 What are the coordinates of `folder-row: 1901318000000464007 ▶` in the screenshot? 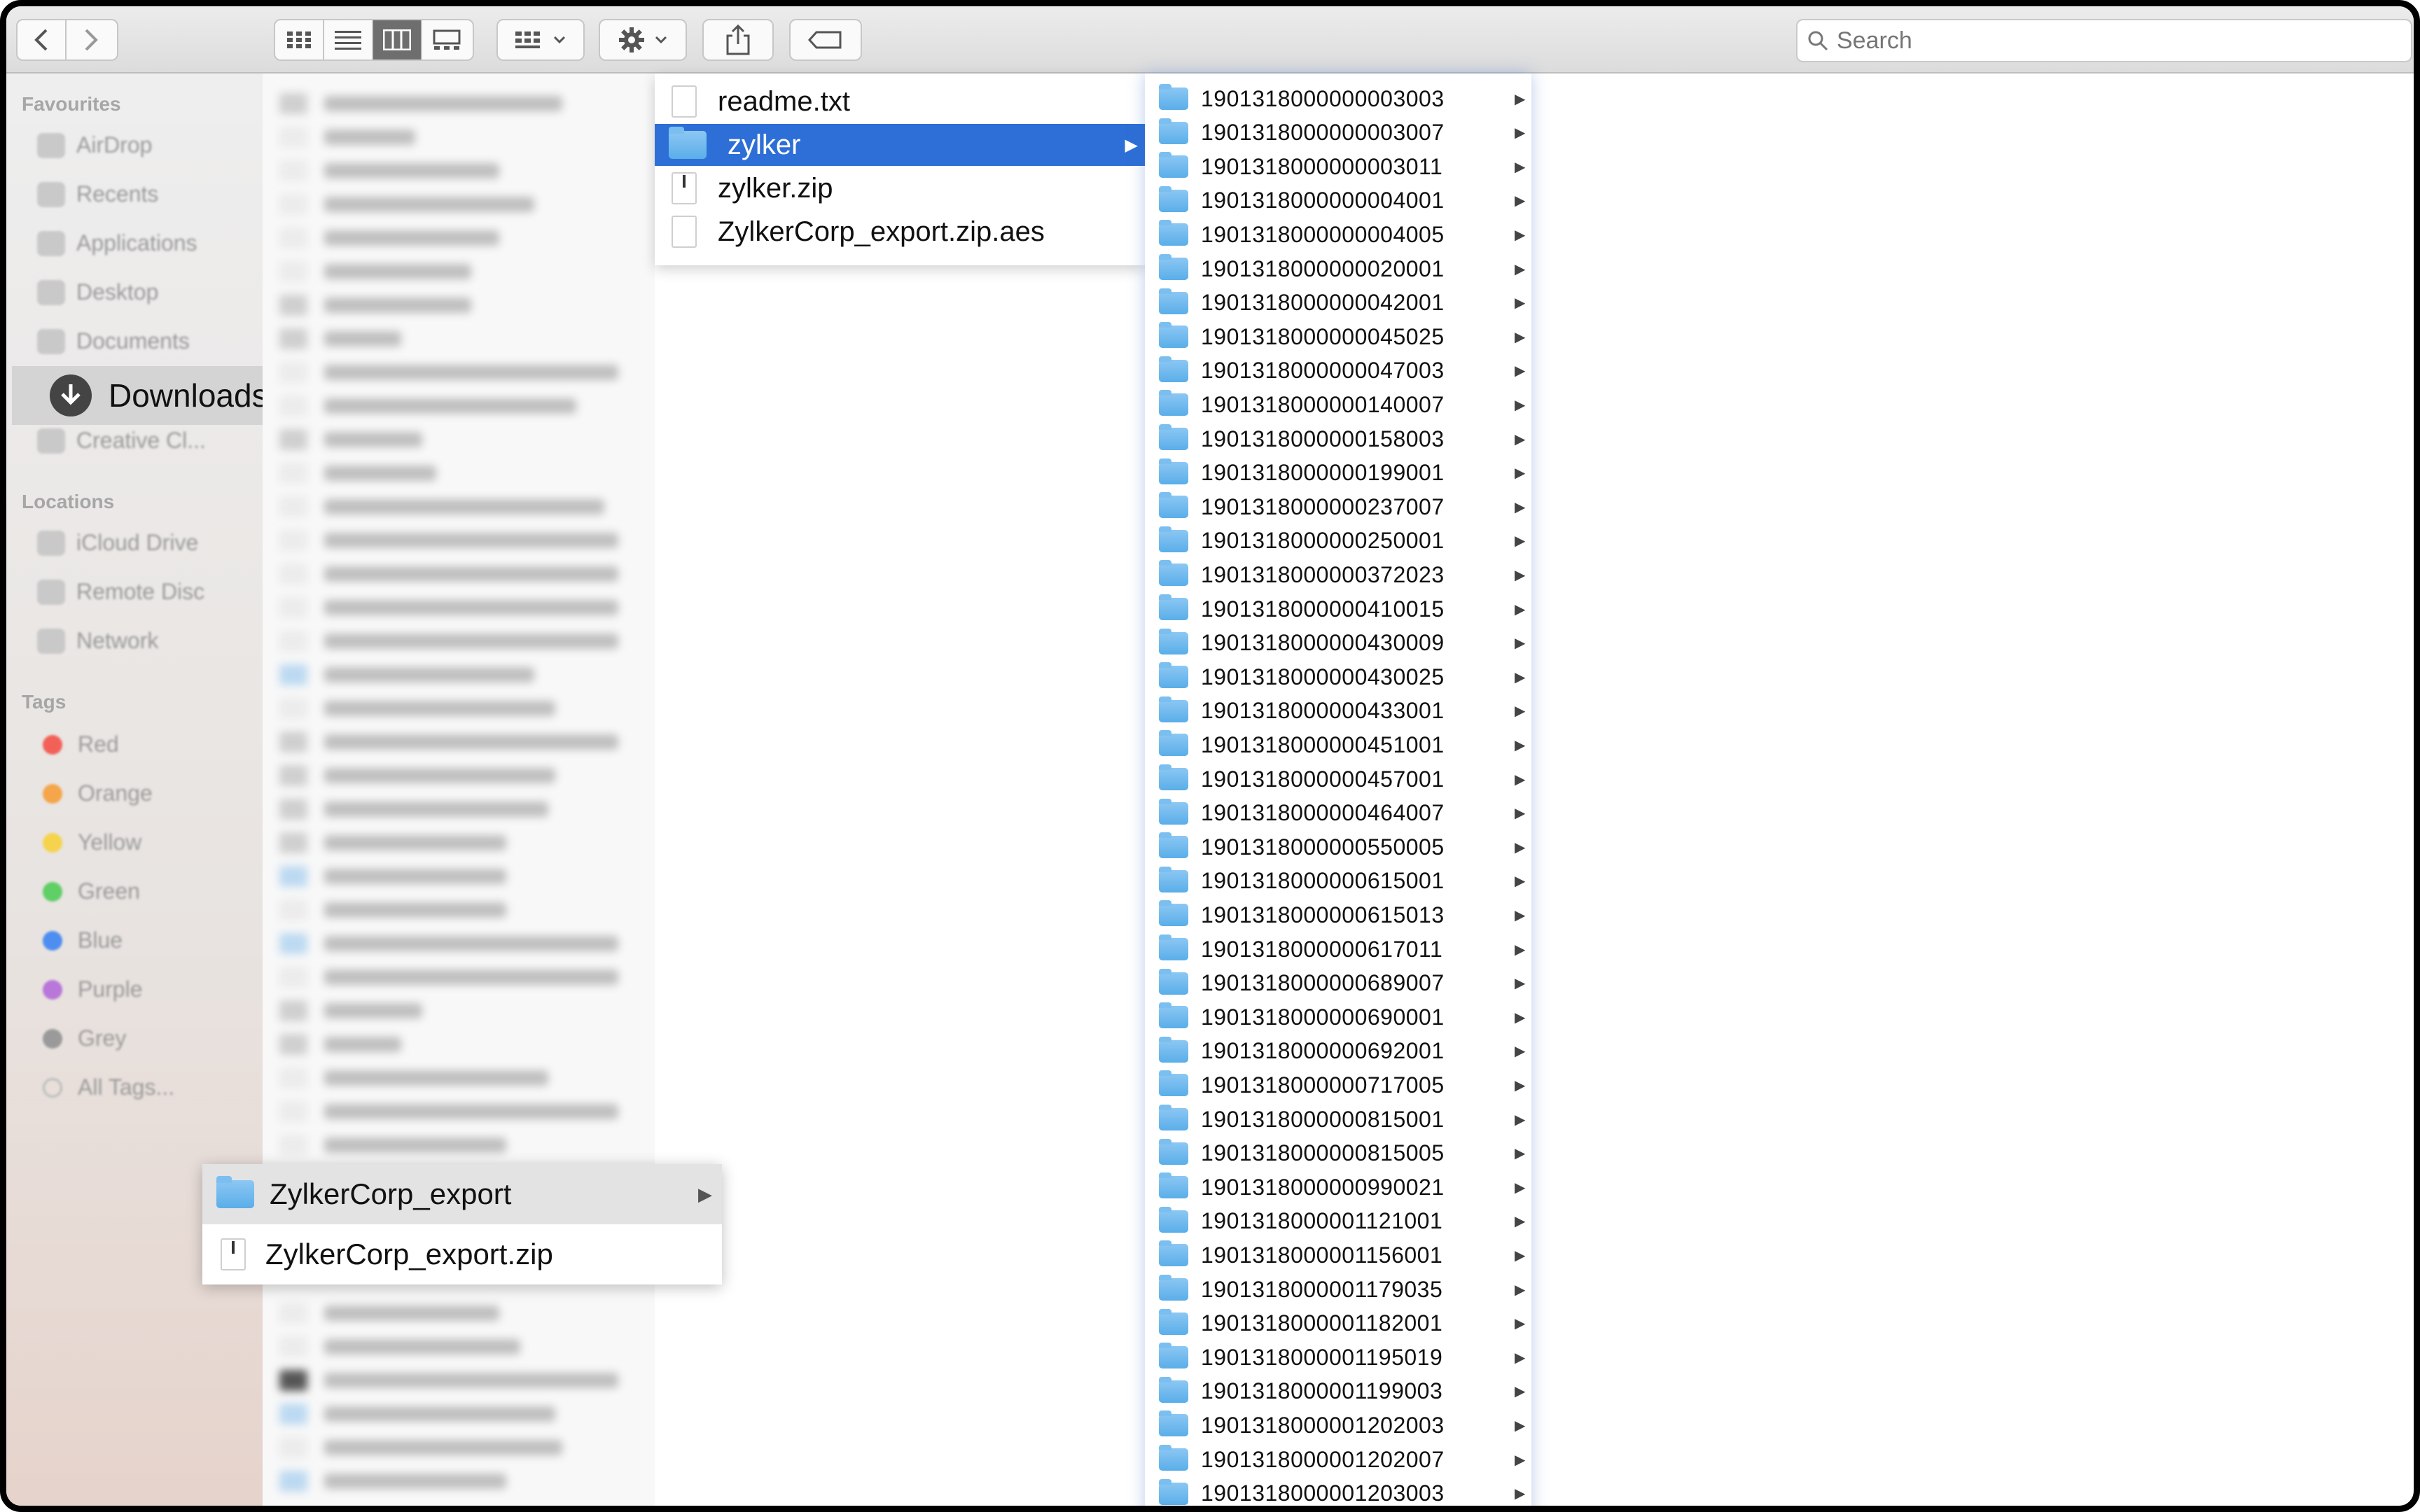 It's located at (1338, 813).